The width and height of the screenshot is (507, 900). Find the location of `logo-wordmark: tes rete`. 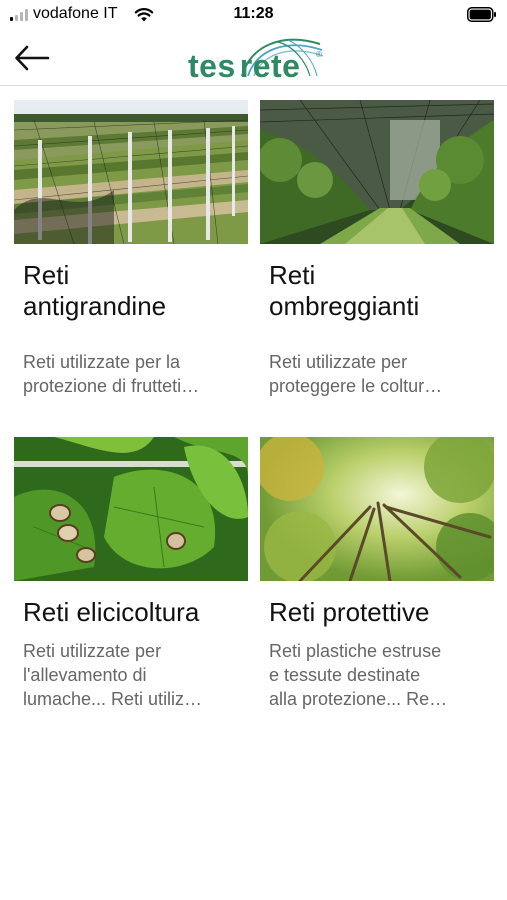

logo-wordmark: tes rete is located at coordinates (244, 66).